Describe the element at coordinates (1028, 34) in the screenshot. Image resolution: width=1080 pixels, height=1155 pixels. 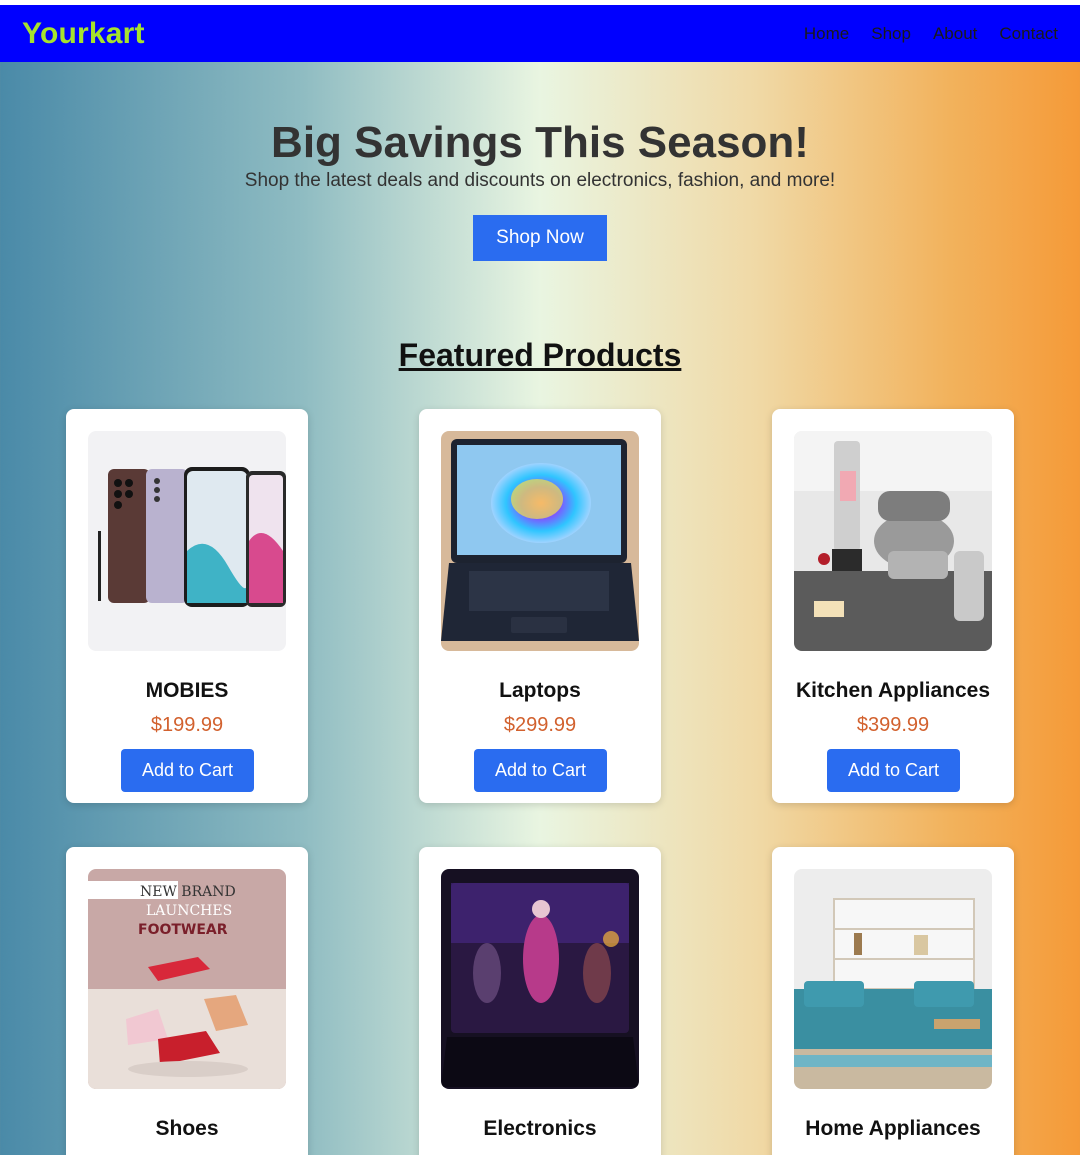
I see `nav-link-contact: Contact` at that location.